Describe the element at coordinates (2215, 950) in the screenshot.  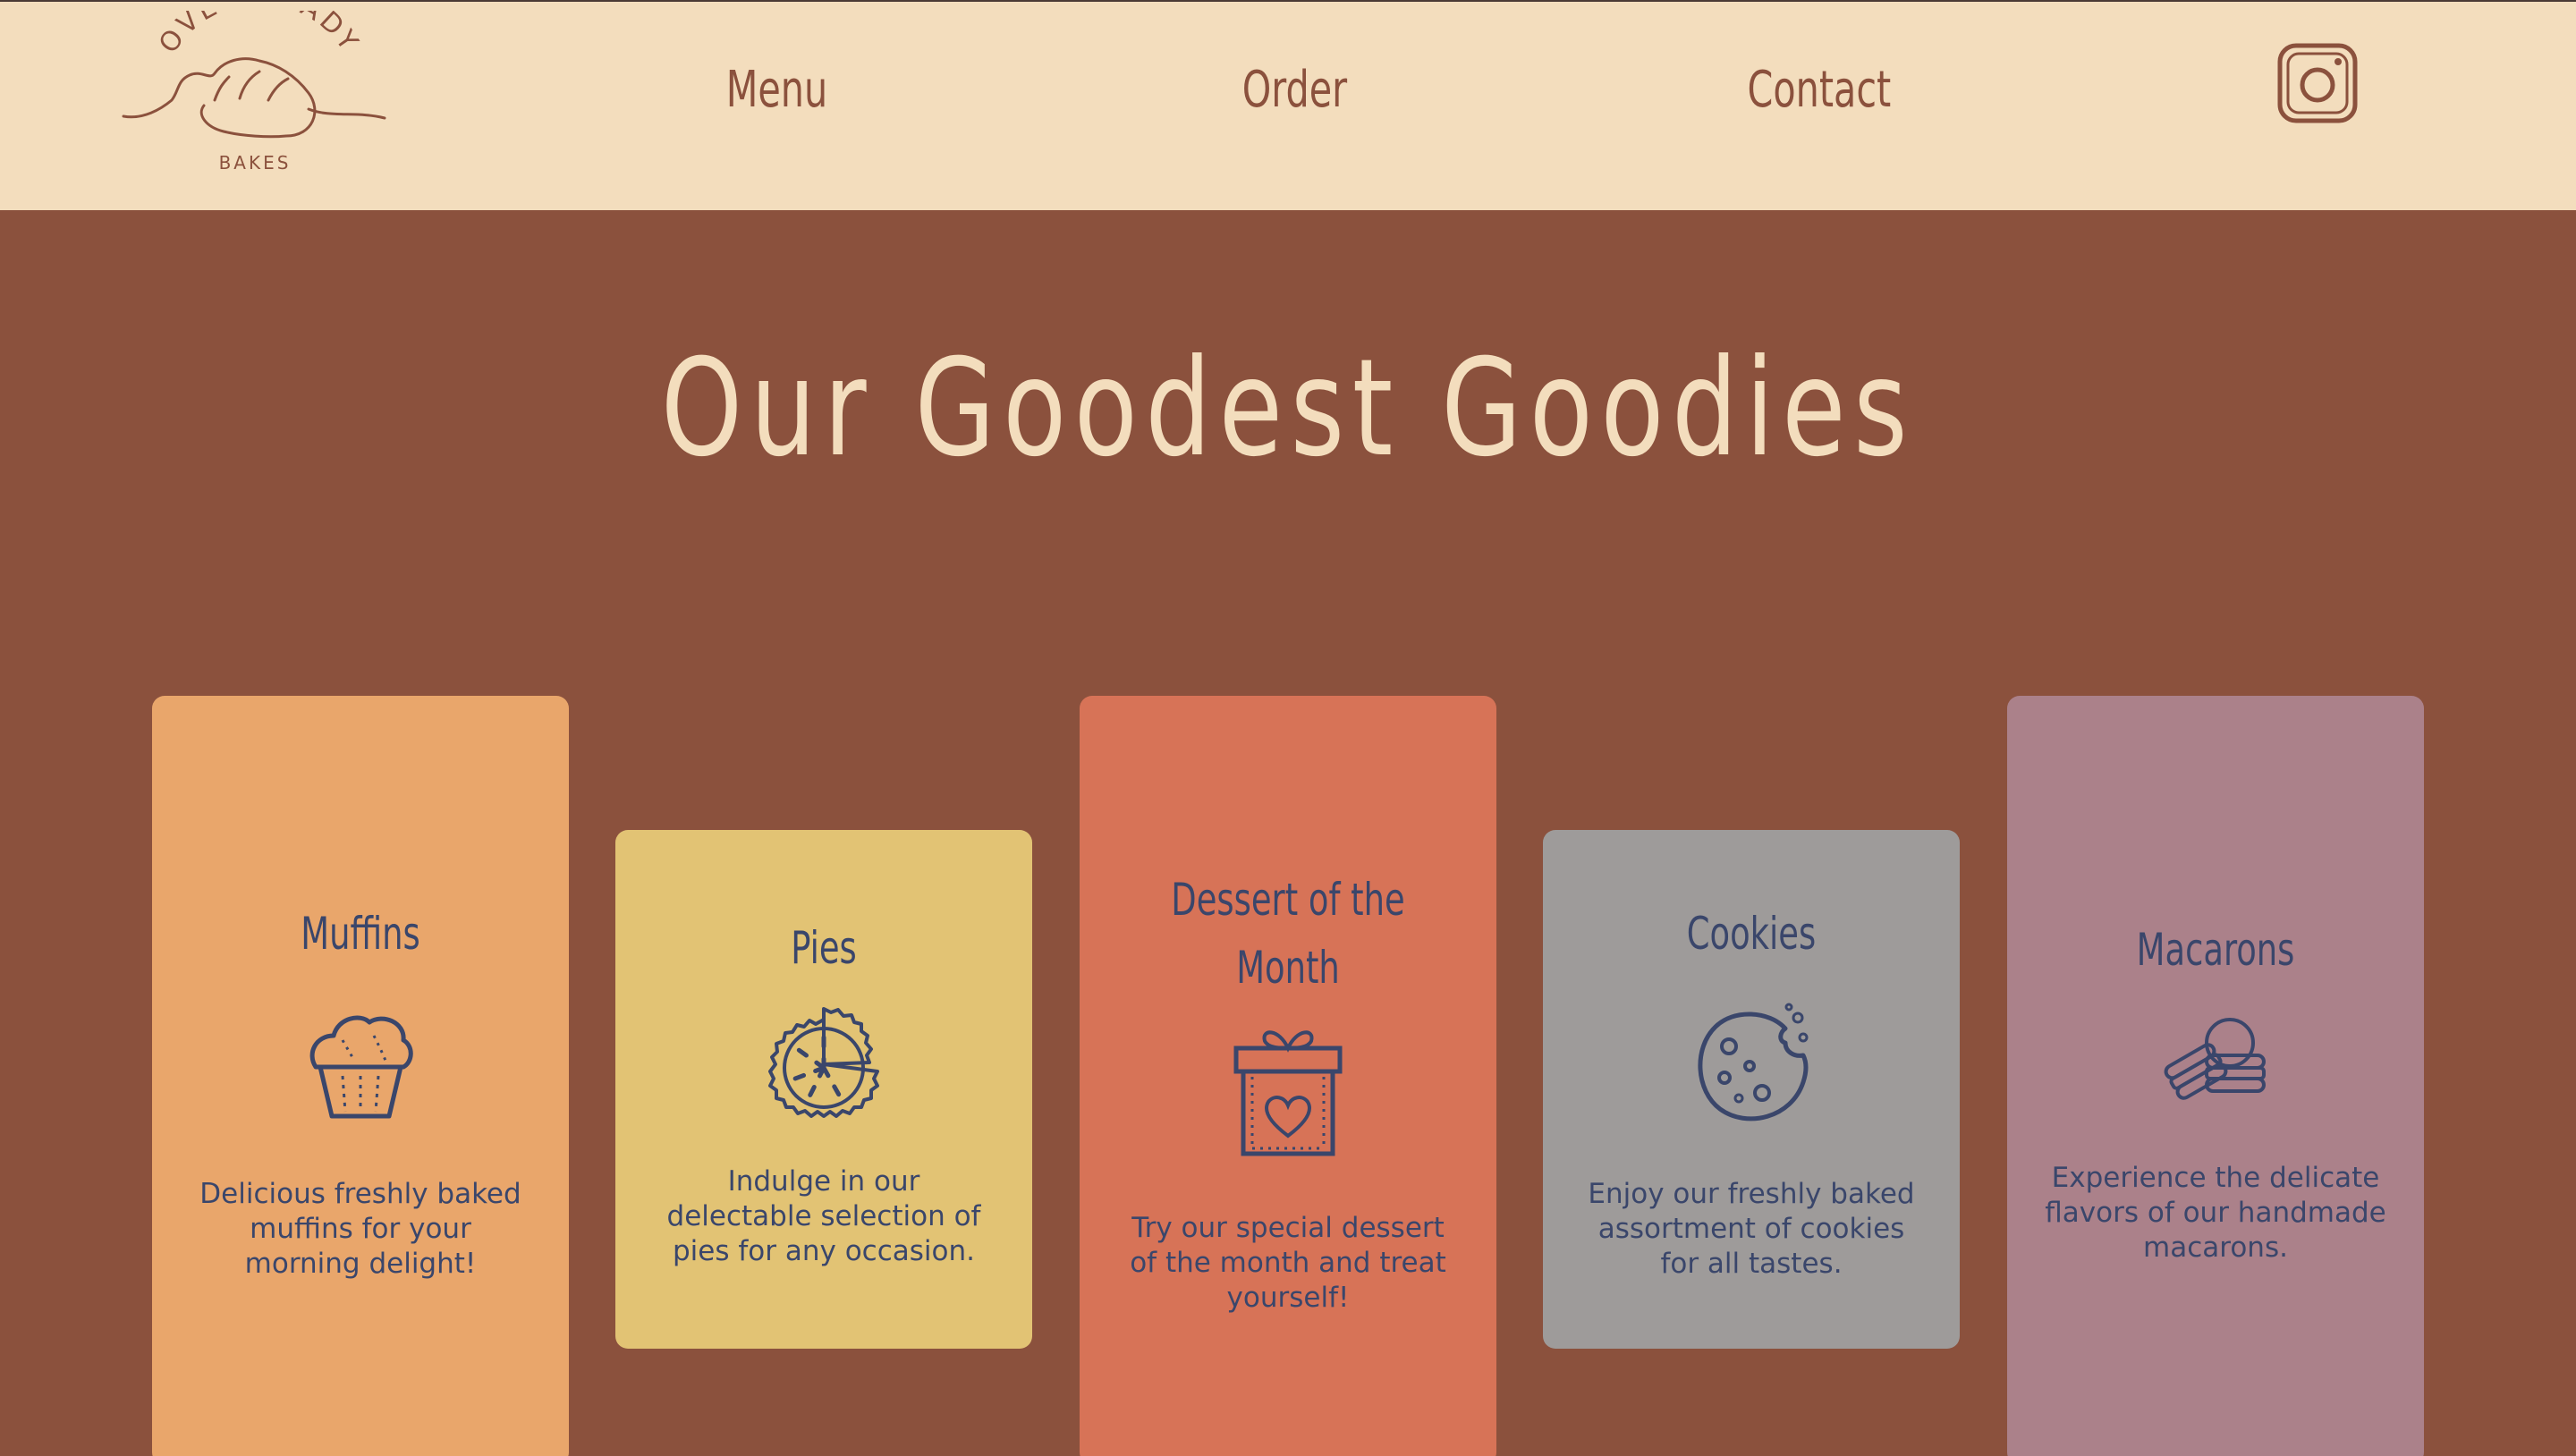
I see `card-title: Macarons` at that location.